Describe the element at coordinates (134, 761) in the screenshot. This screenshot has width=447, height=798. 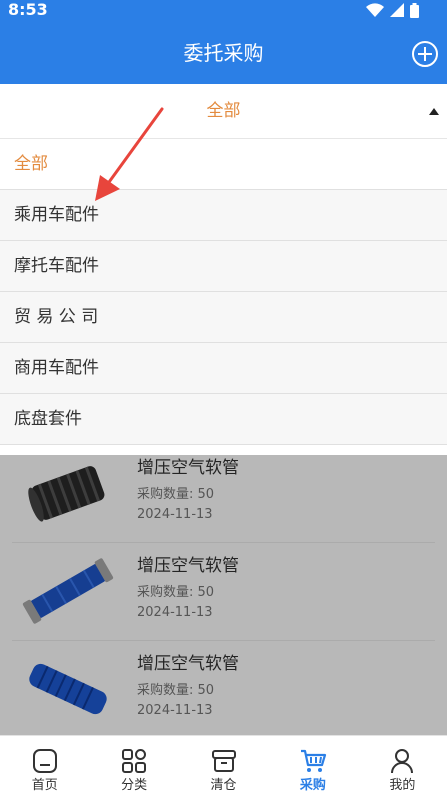
I see `grid-icon` at that location.